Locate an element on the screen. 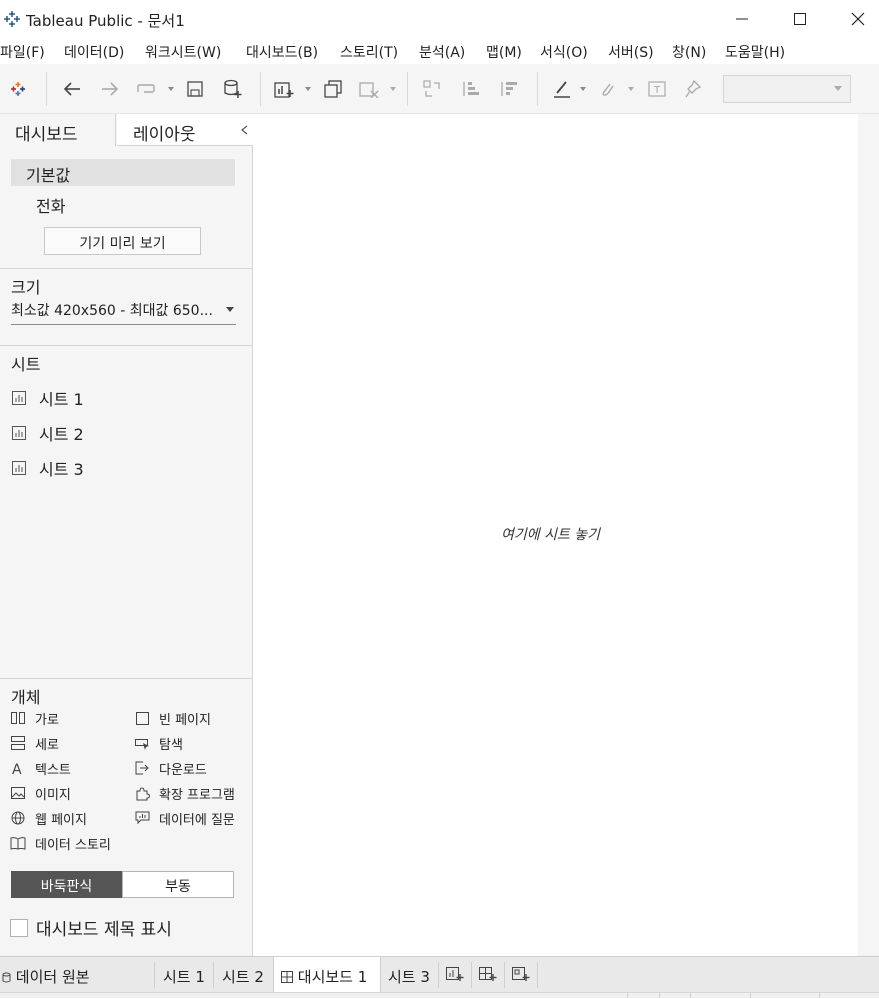 The width and height of the screenshot is (879, 998). sheet-label: 시트 3 is located at coordinates (61, 469).